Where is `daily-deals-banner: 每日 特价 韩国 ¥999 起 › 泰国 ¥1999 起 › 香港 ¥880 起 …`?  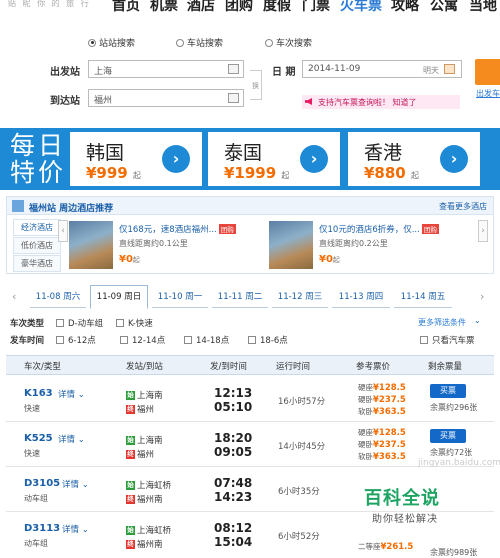
daily-deals-banner: 每日 特价 韩国 ¥999 起 › 泰国 ¥1999 起 › 香港 ¥880 起 … is located at coordinates (250, 159).